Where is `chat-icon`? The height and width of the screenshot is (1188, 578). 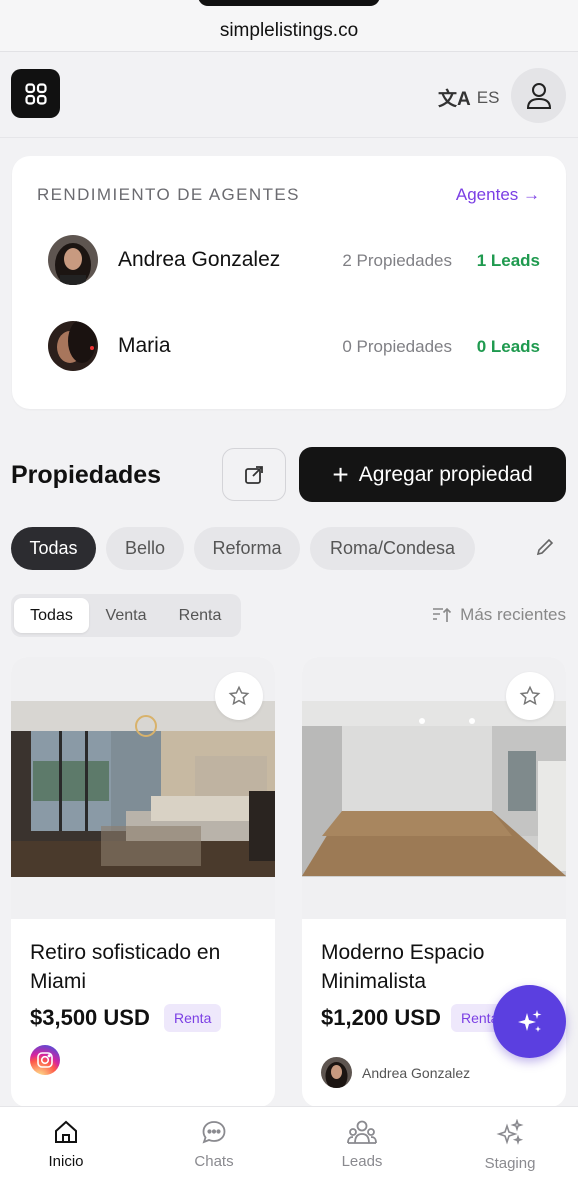
chat-icon is located at coordinates (214, 1132).